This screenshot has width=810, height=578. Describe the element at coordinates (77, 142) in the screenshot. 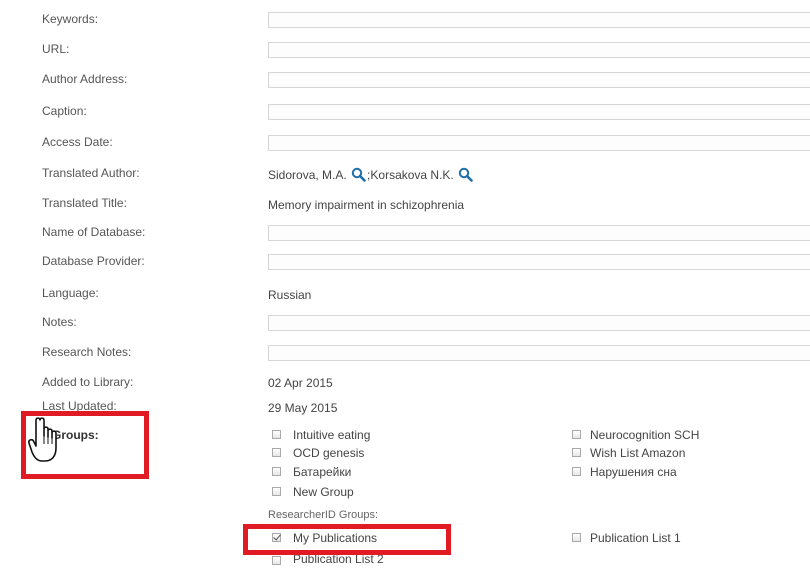

I see `access-date-label: Access Date:` at that location.